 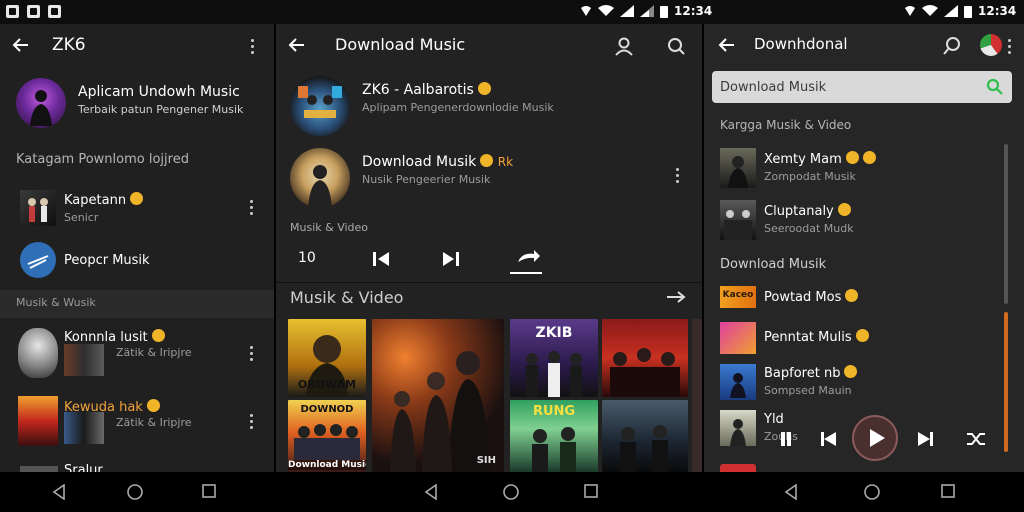 What do you see at coordinates (512, 12) in the screenshot?
I see `status-bar: 12:34 12:34` at bounding box center [512, 12].